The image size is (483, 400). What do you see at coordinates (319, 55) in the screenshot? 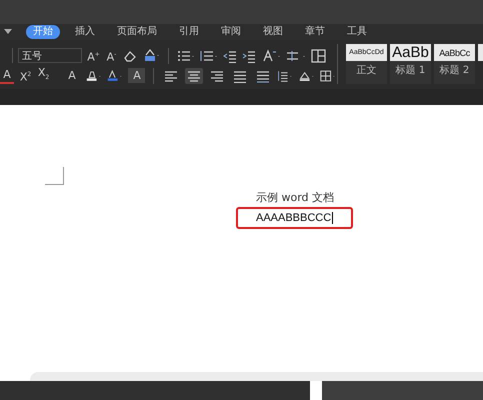
I see `border-box-icon` at bounding box center [319, 55].